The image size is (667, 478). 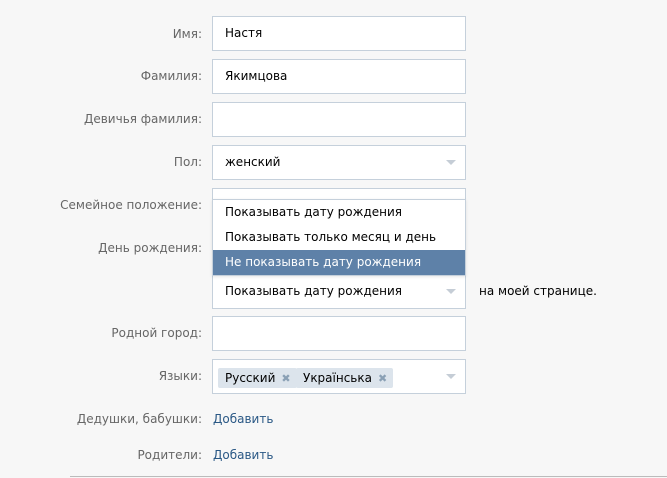 I want to click on language-tag: Українська ✖, so click(x=345, y=378).